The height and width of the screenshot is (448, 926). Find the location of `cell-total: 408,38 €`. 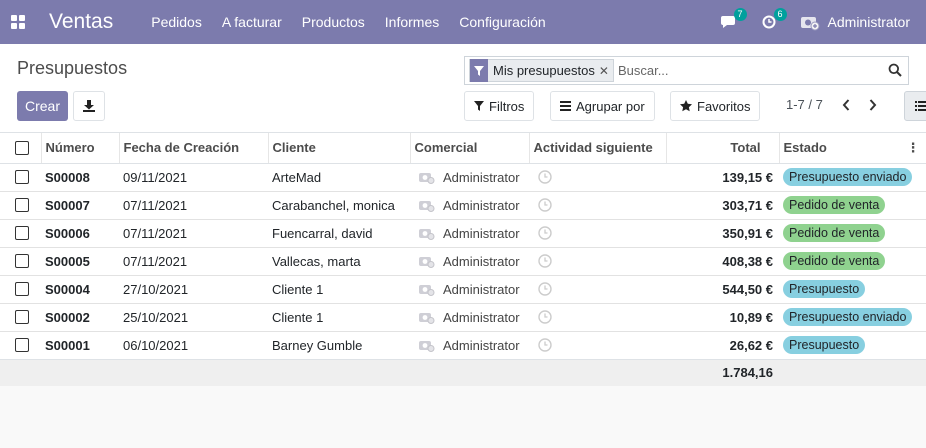

cell-total: 408,38 € is located at coordinates (722, 260).